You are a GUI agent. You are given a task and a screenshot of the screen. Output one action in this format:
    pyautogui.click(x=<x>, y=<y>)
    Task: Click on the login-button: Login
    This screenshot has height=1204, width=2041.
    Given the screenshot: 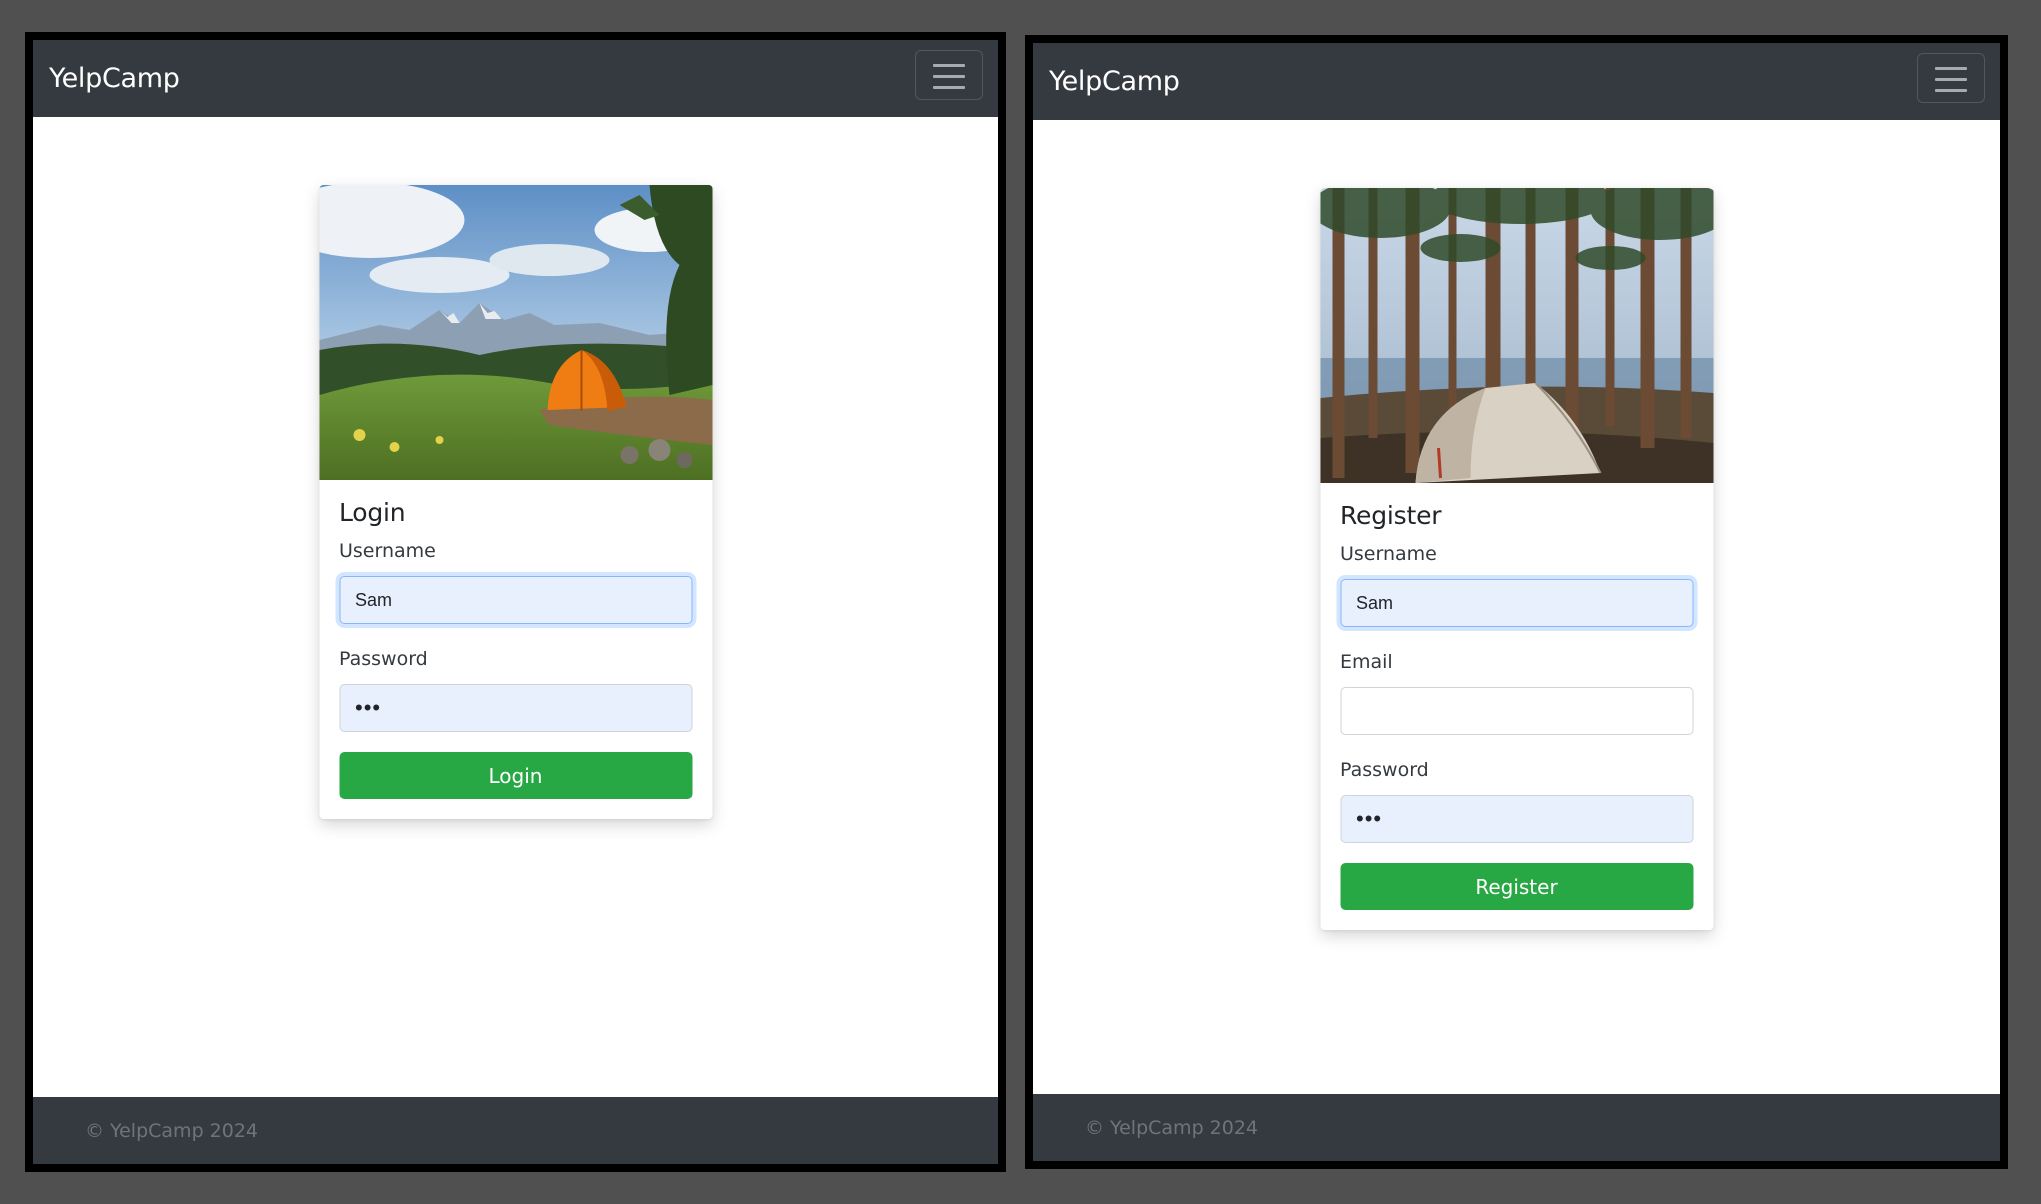 What is the action you would take?
    pyautogui.click(x=515, y=775)
    